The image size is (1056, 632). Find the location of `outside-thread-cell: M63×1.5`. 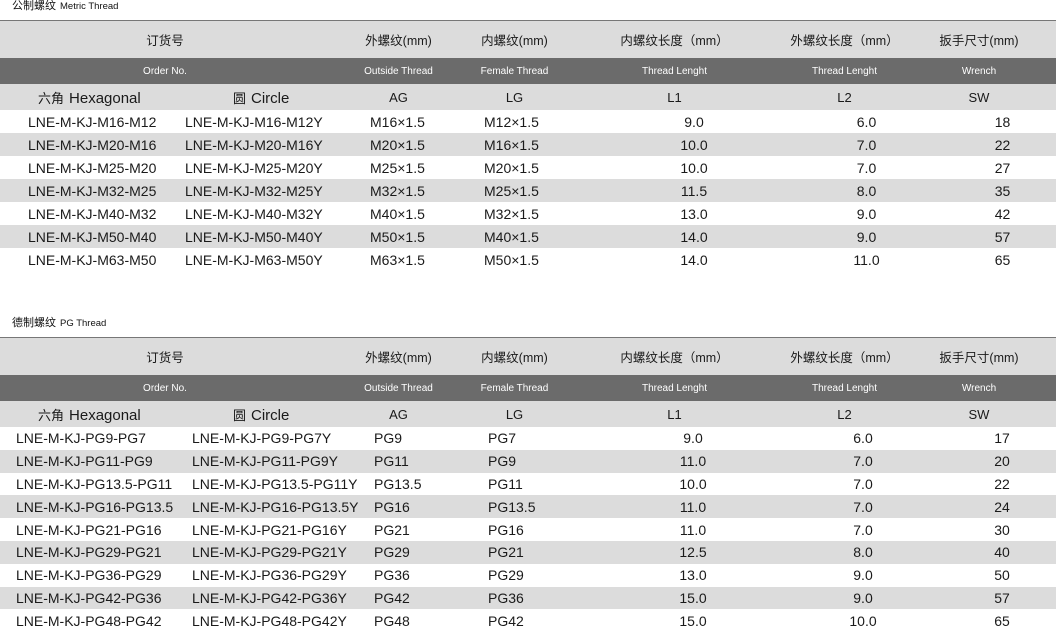

outside-thread-cell: M63×1.5 is located at coordinates (397, 259).